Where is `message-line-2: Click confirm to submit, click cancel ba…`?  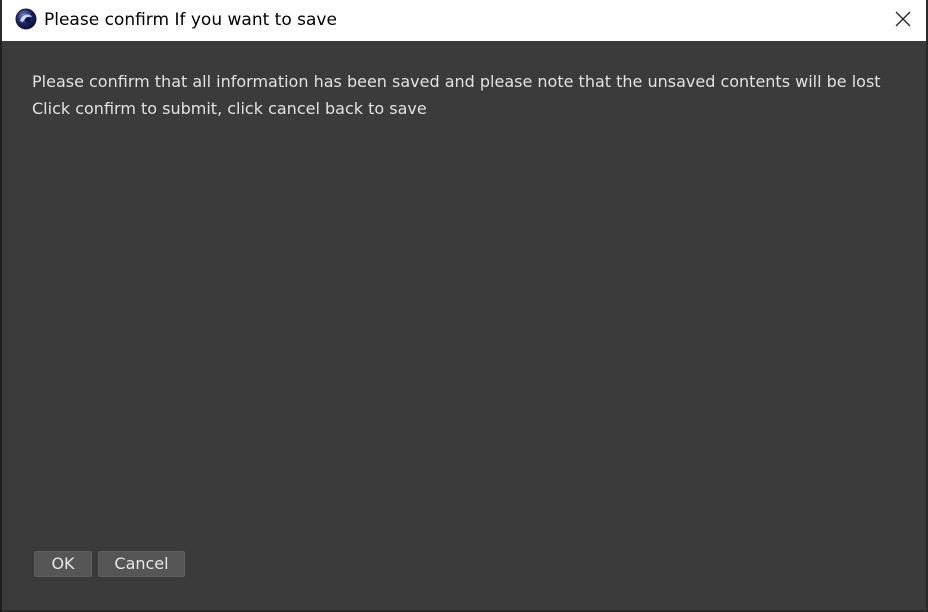
message-line-2: Click confirm to submit, click cancel ba… is located at coordinates (229, 108).